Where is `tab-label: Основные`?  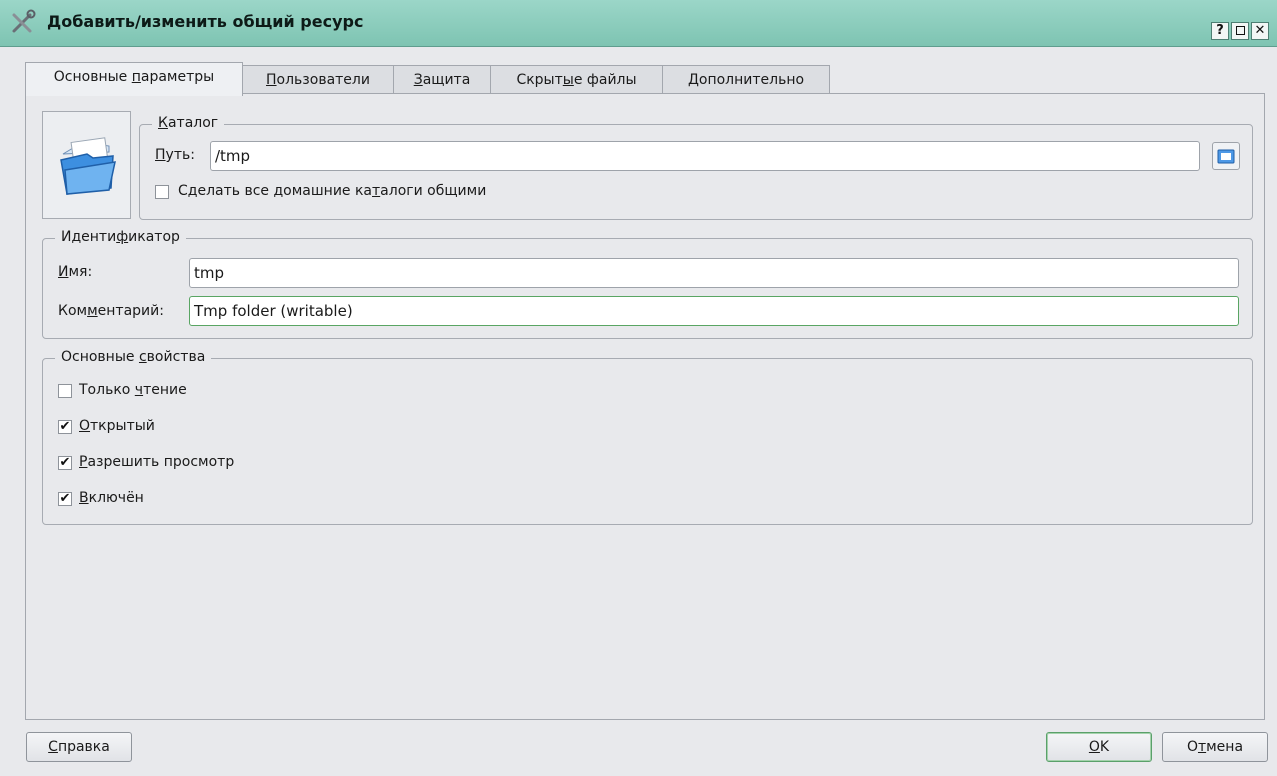
tab-label: Основные is located at coordinates (92, 77).